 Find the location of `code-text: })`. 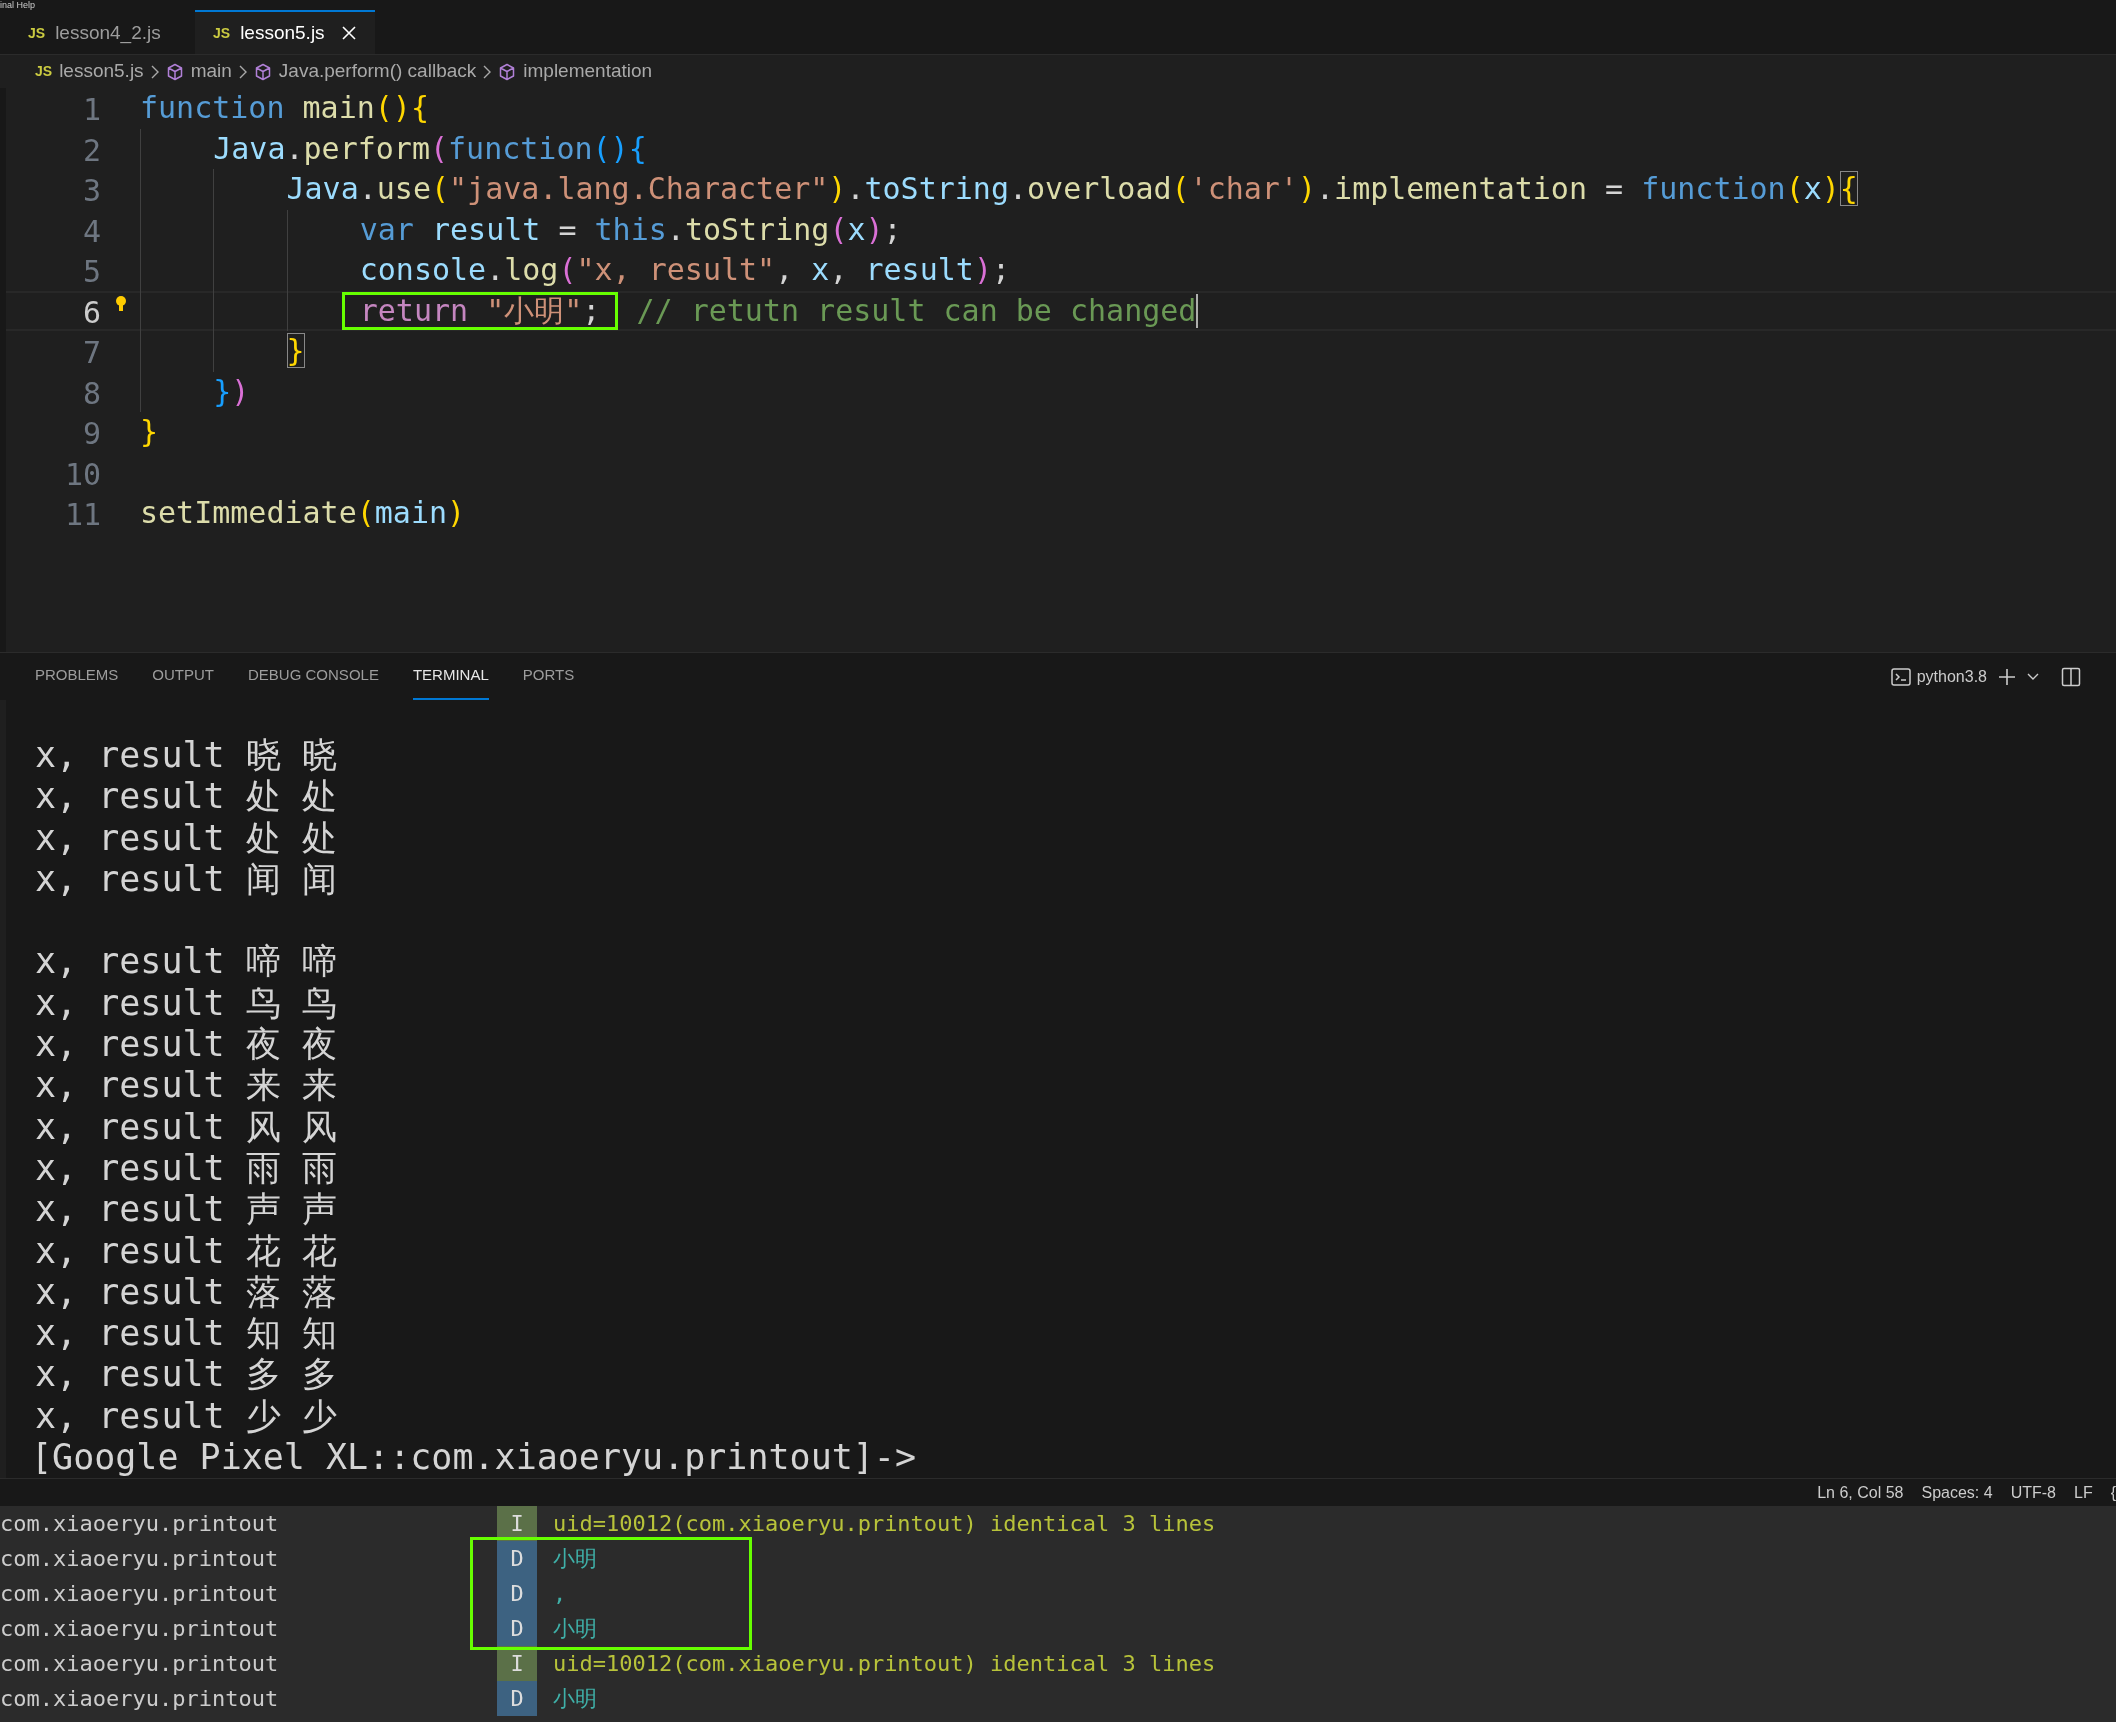

code-text: }) is located at coordinates (231, 391).